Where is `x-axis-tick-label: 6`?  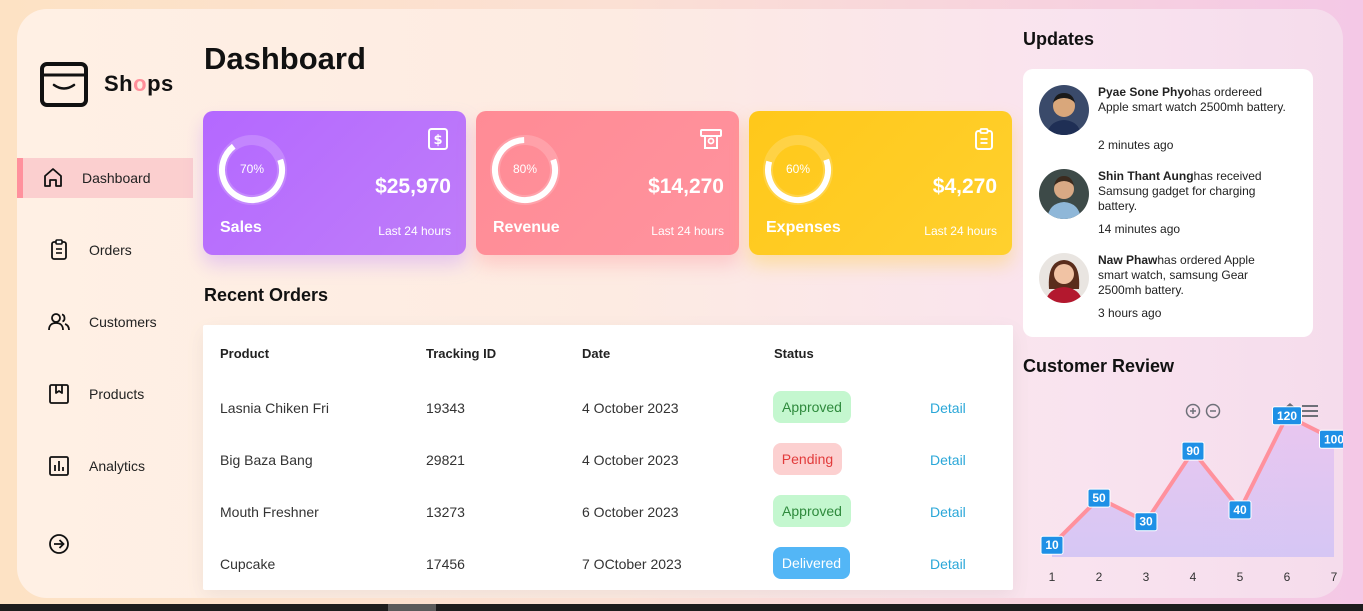
x-axis-tick-label: 6 is located at coordinates (1287, 577).